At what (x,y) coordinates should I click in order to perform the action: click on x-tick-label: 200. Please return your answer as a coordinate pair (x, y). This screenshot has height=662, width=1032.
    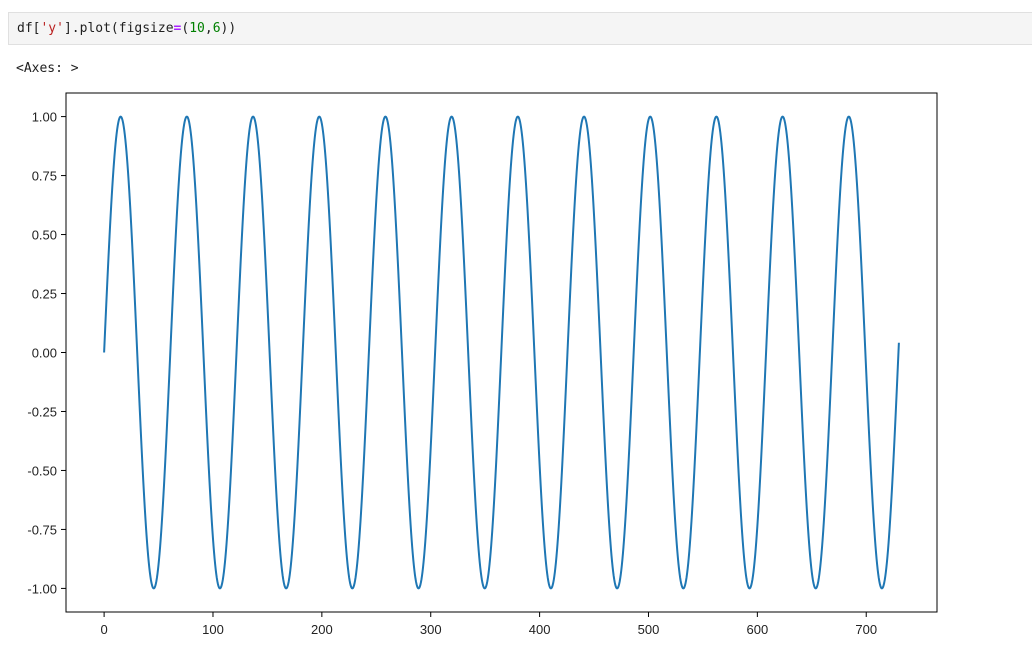
    Looking at the image, I should click on (322, 629).